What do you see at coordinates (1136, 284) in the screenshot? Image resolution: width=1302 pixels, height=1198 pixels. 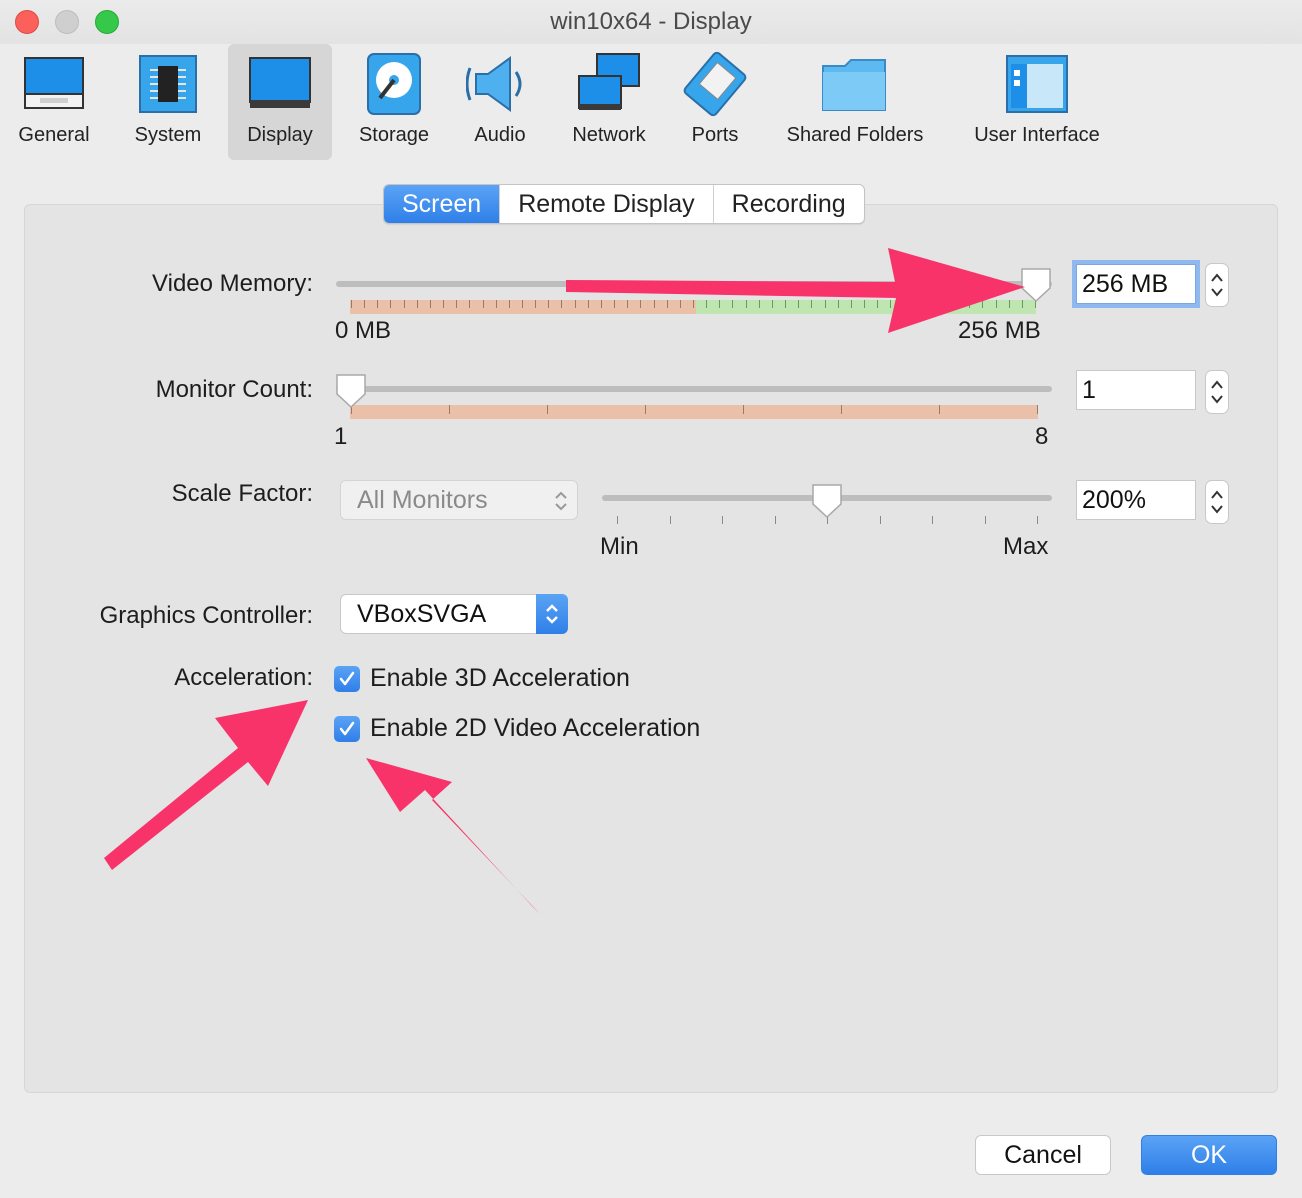 I see `video-memory-input: 256 MB` at bounding box center [1136, 284].